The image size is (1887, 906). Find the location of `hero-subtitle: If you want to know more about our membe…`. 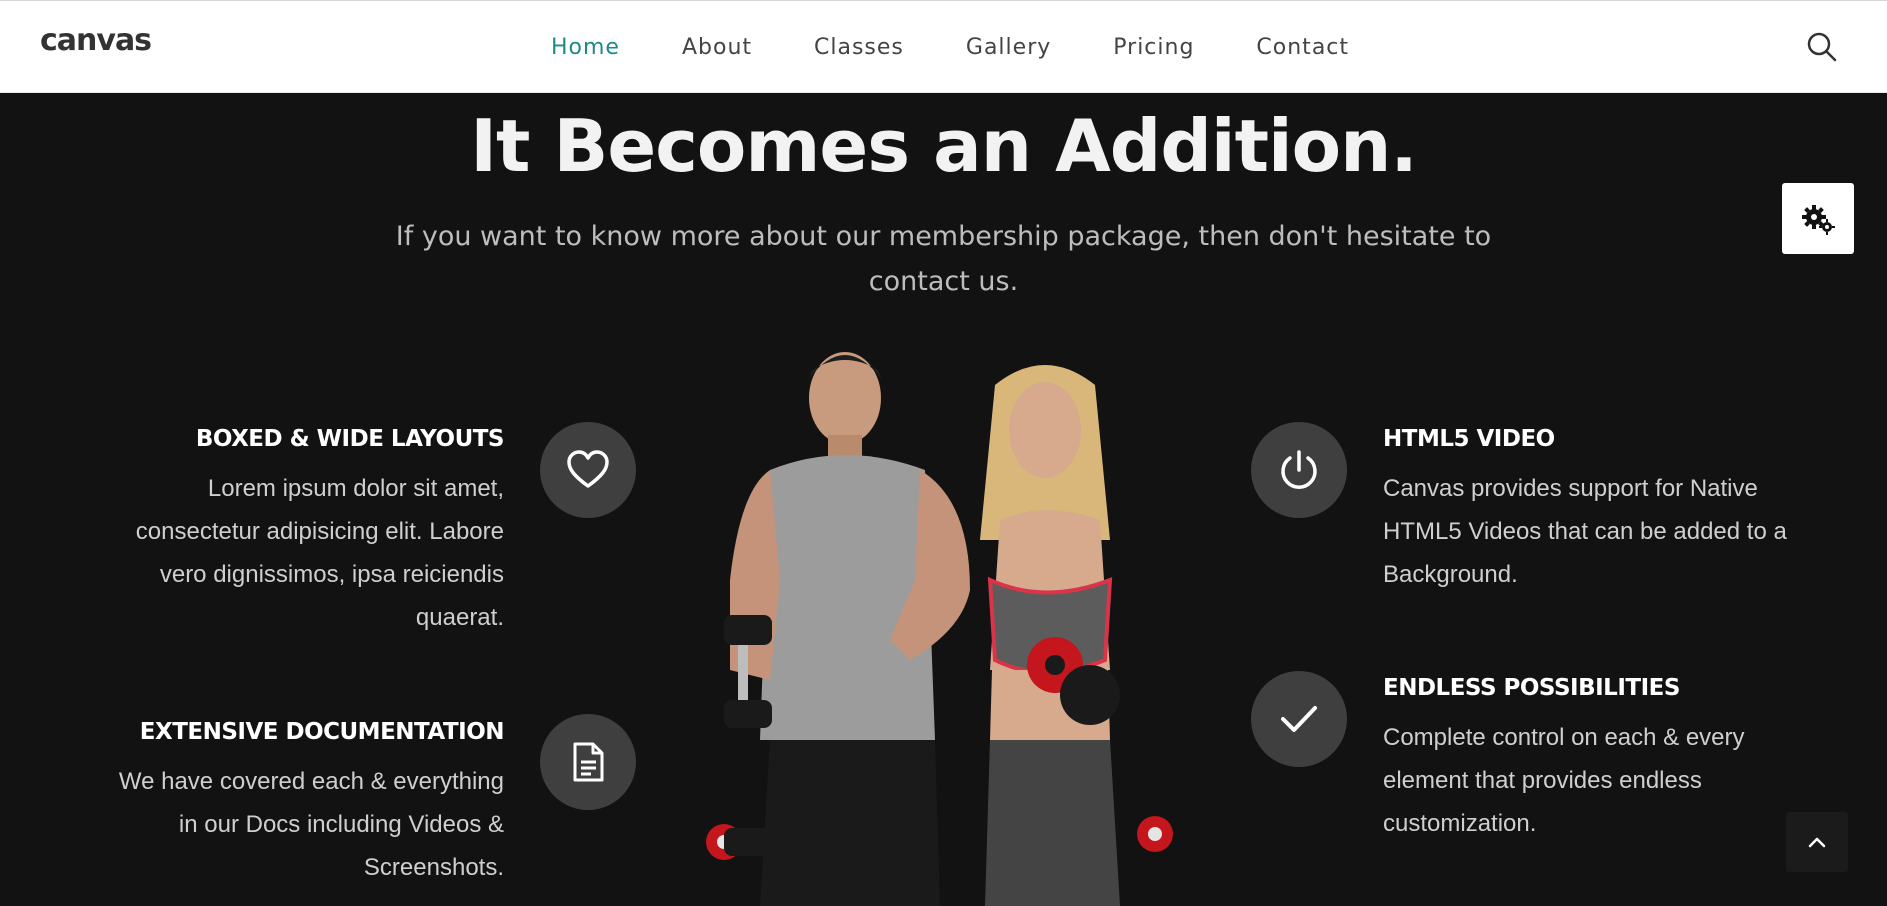

hero-subtitle: If you want to know more about our membe… is located at coordinates (943, 259).